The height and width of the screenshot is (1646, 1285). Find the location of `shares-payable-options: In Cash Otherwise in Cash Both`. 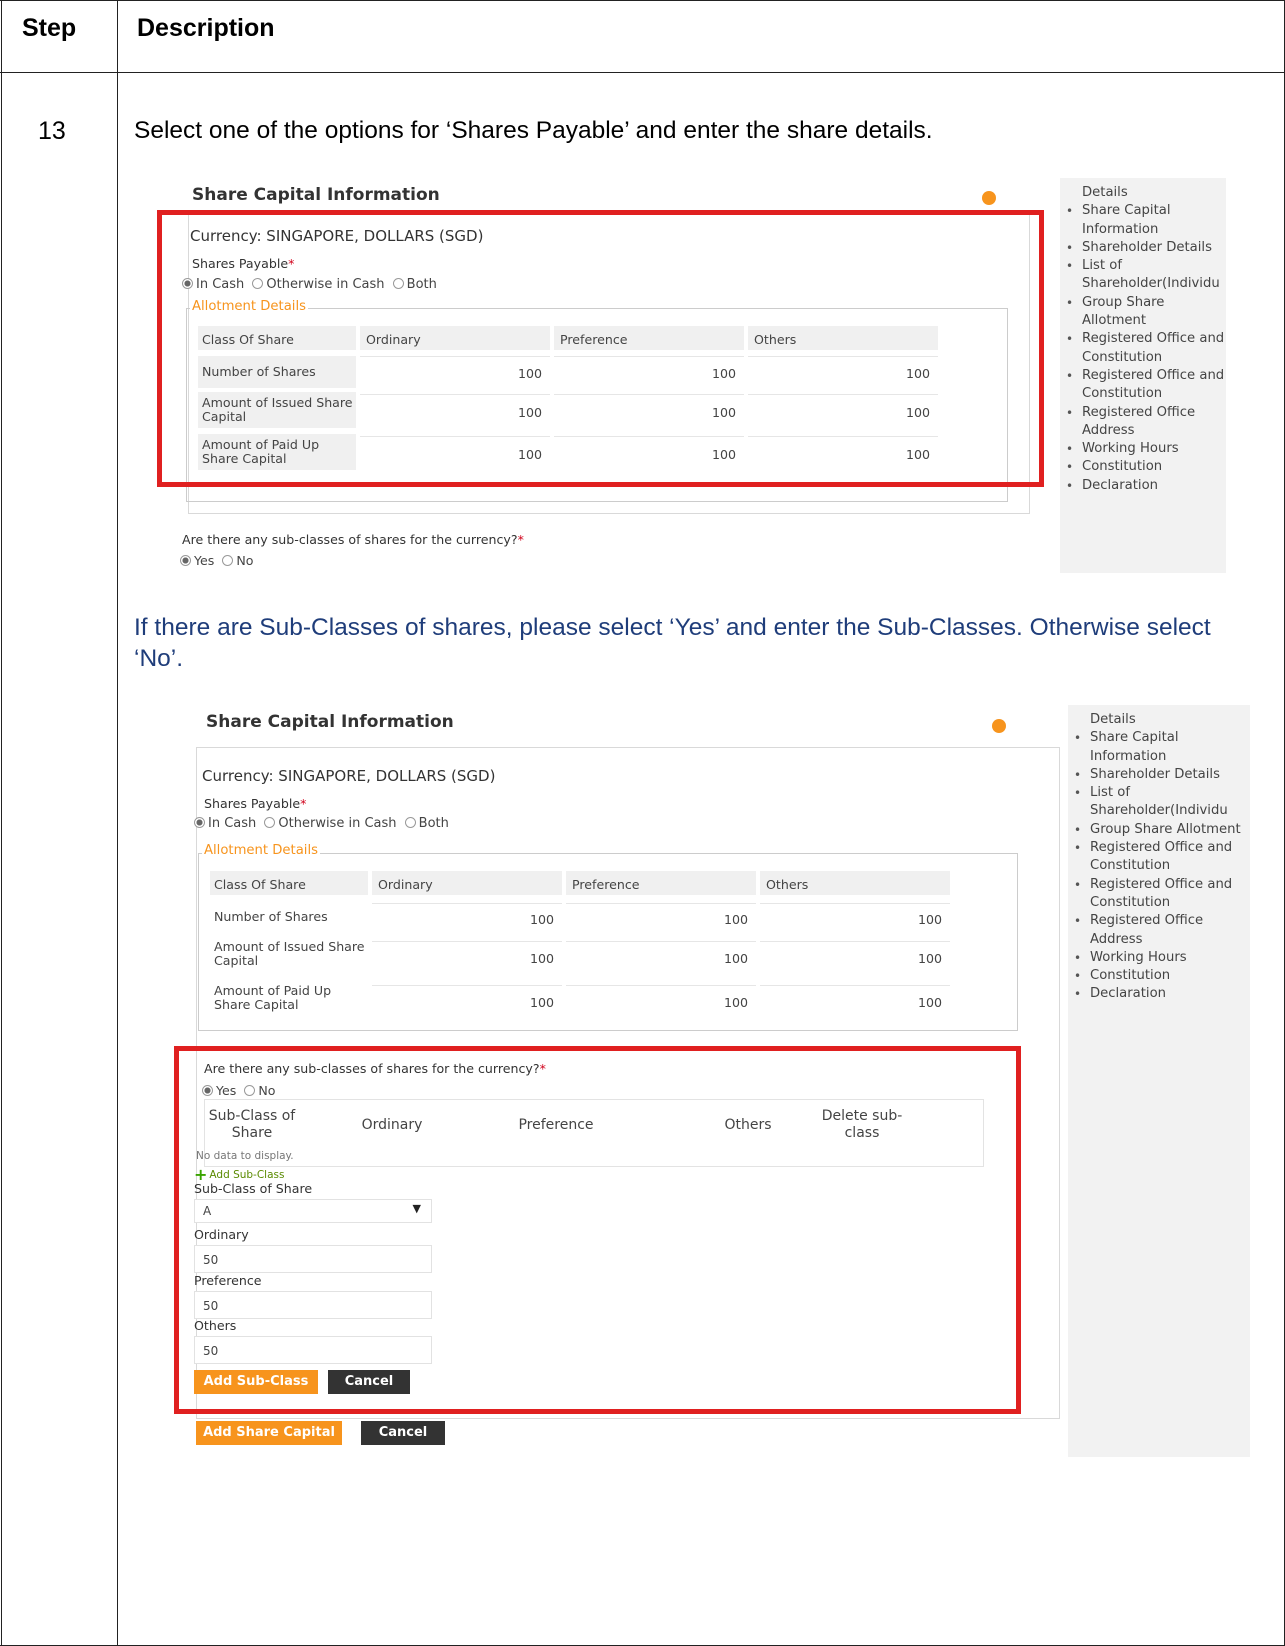

shares-payable-options: In Cash Otherwise in Cash Both is located at coordinates (319, 823).